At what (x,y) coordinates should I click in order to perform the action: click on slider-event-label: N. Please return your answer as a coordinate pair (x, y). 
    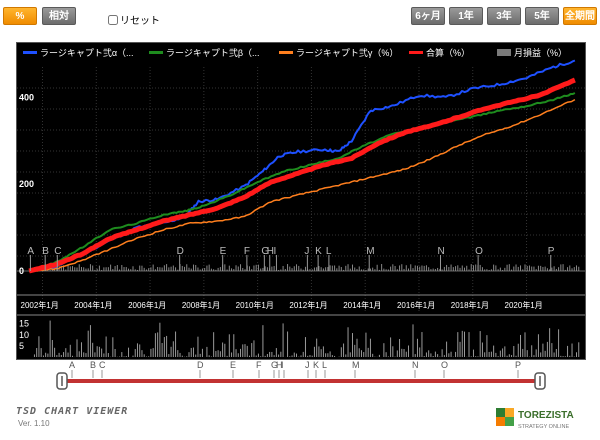
    Looking at the image, I should click on (415, 365).